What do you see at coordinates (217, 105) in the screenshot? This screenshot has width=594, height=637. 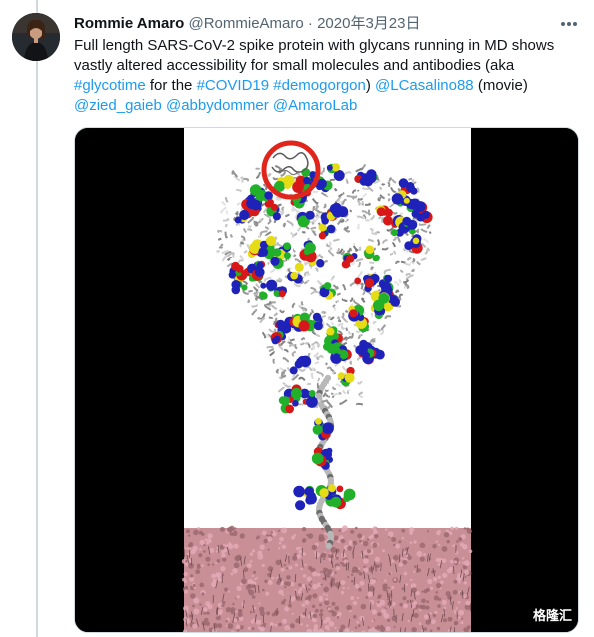 I see `mention-link: @abbydommer` at bounding box center [217, 105].